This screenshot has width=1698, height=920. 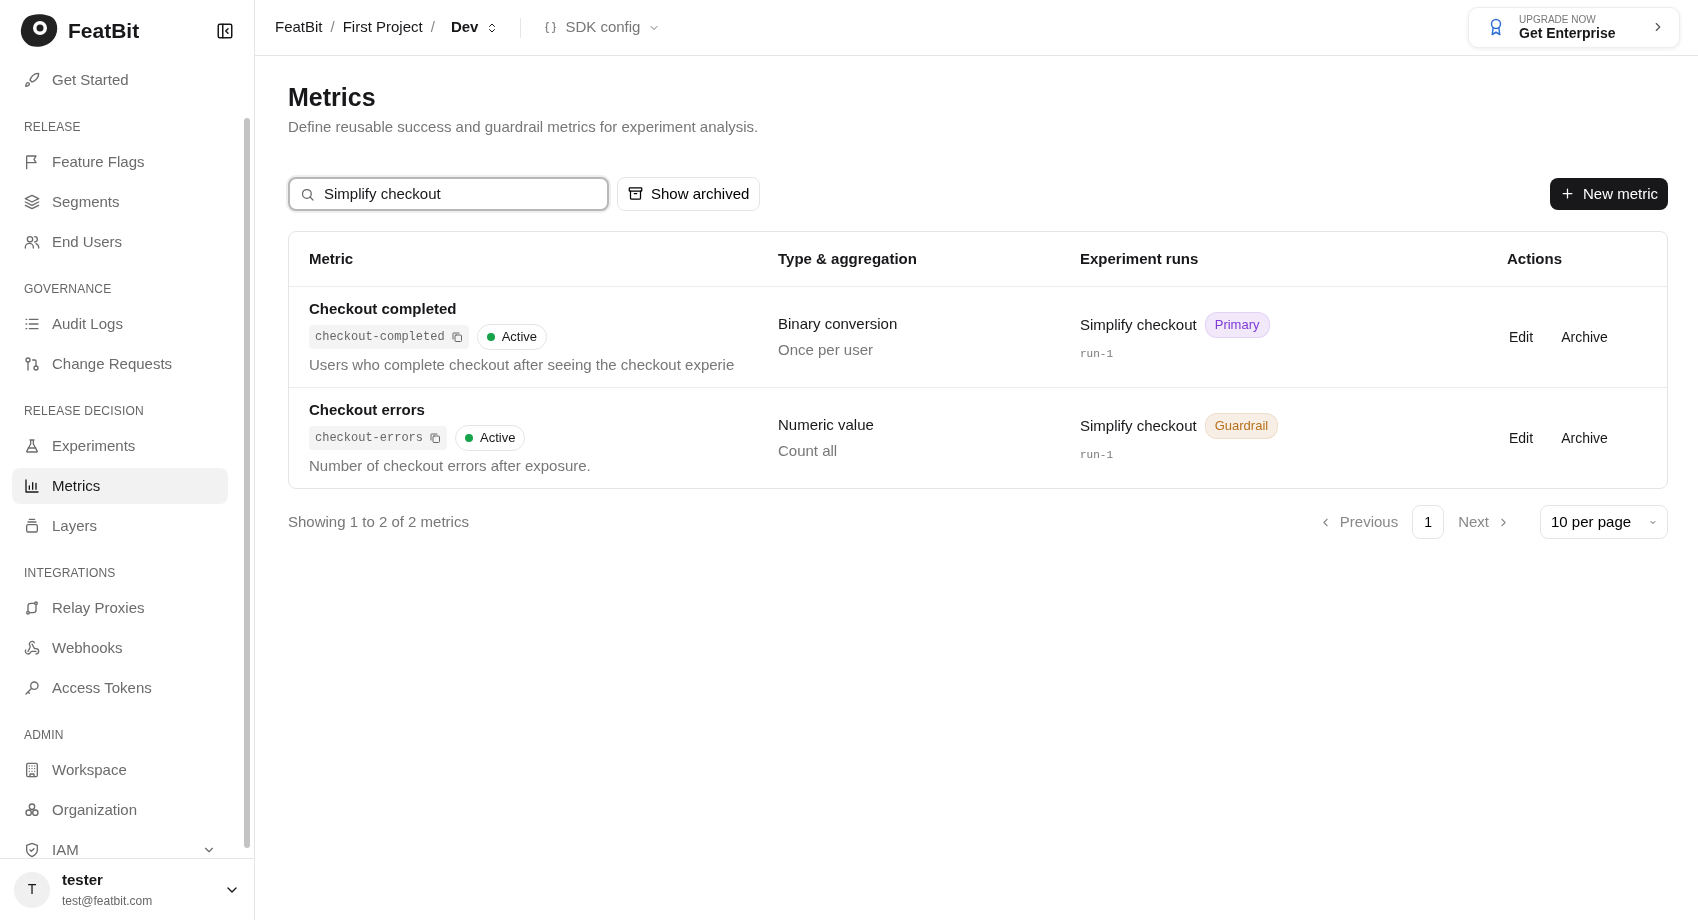 What do you see at coordinates (120, 845) in the screenshot?
I see `sidebar-item: IAM` at bounding box center [120, 845].